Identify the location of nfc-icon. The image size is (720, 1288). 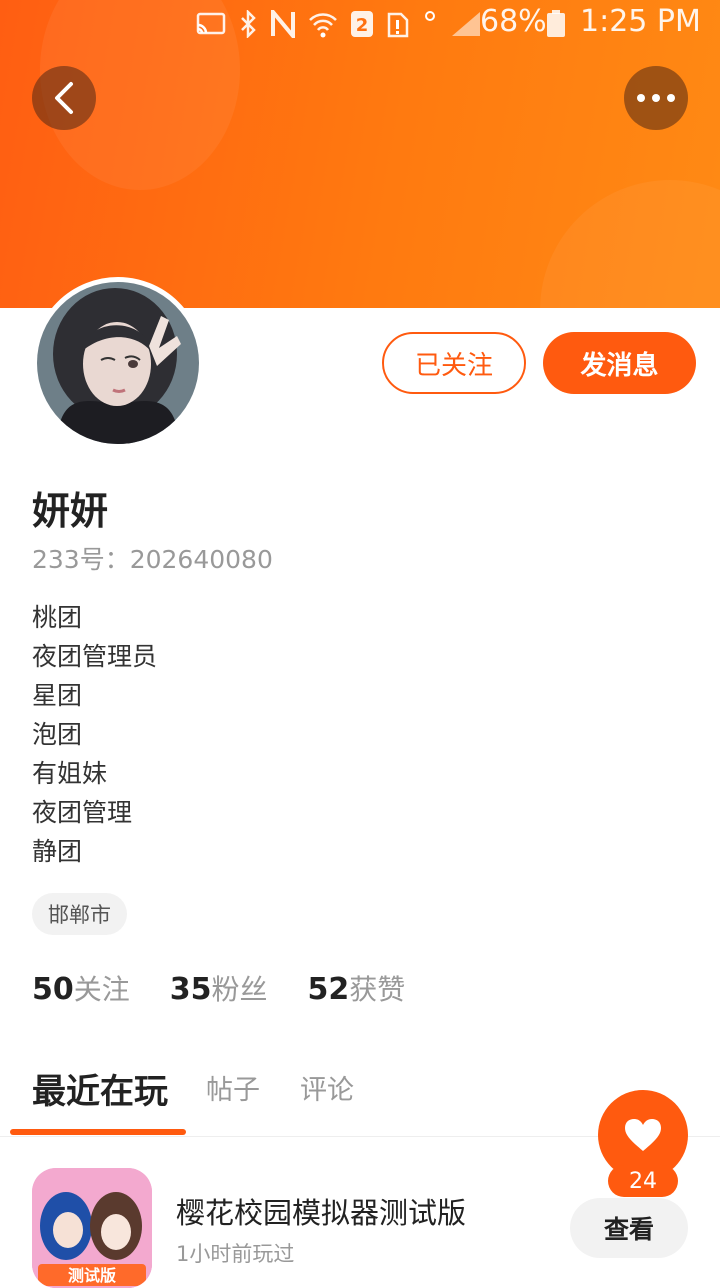
(283, 24).